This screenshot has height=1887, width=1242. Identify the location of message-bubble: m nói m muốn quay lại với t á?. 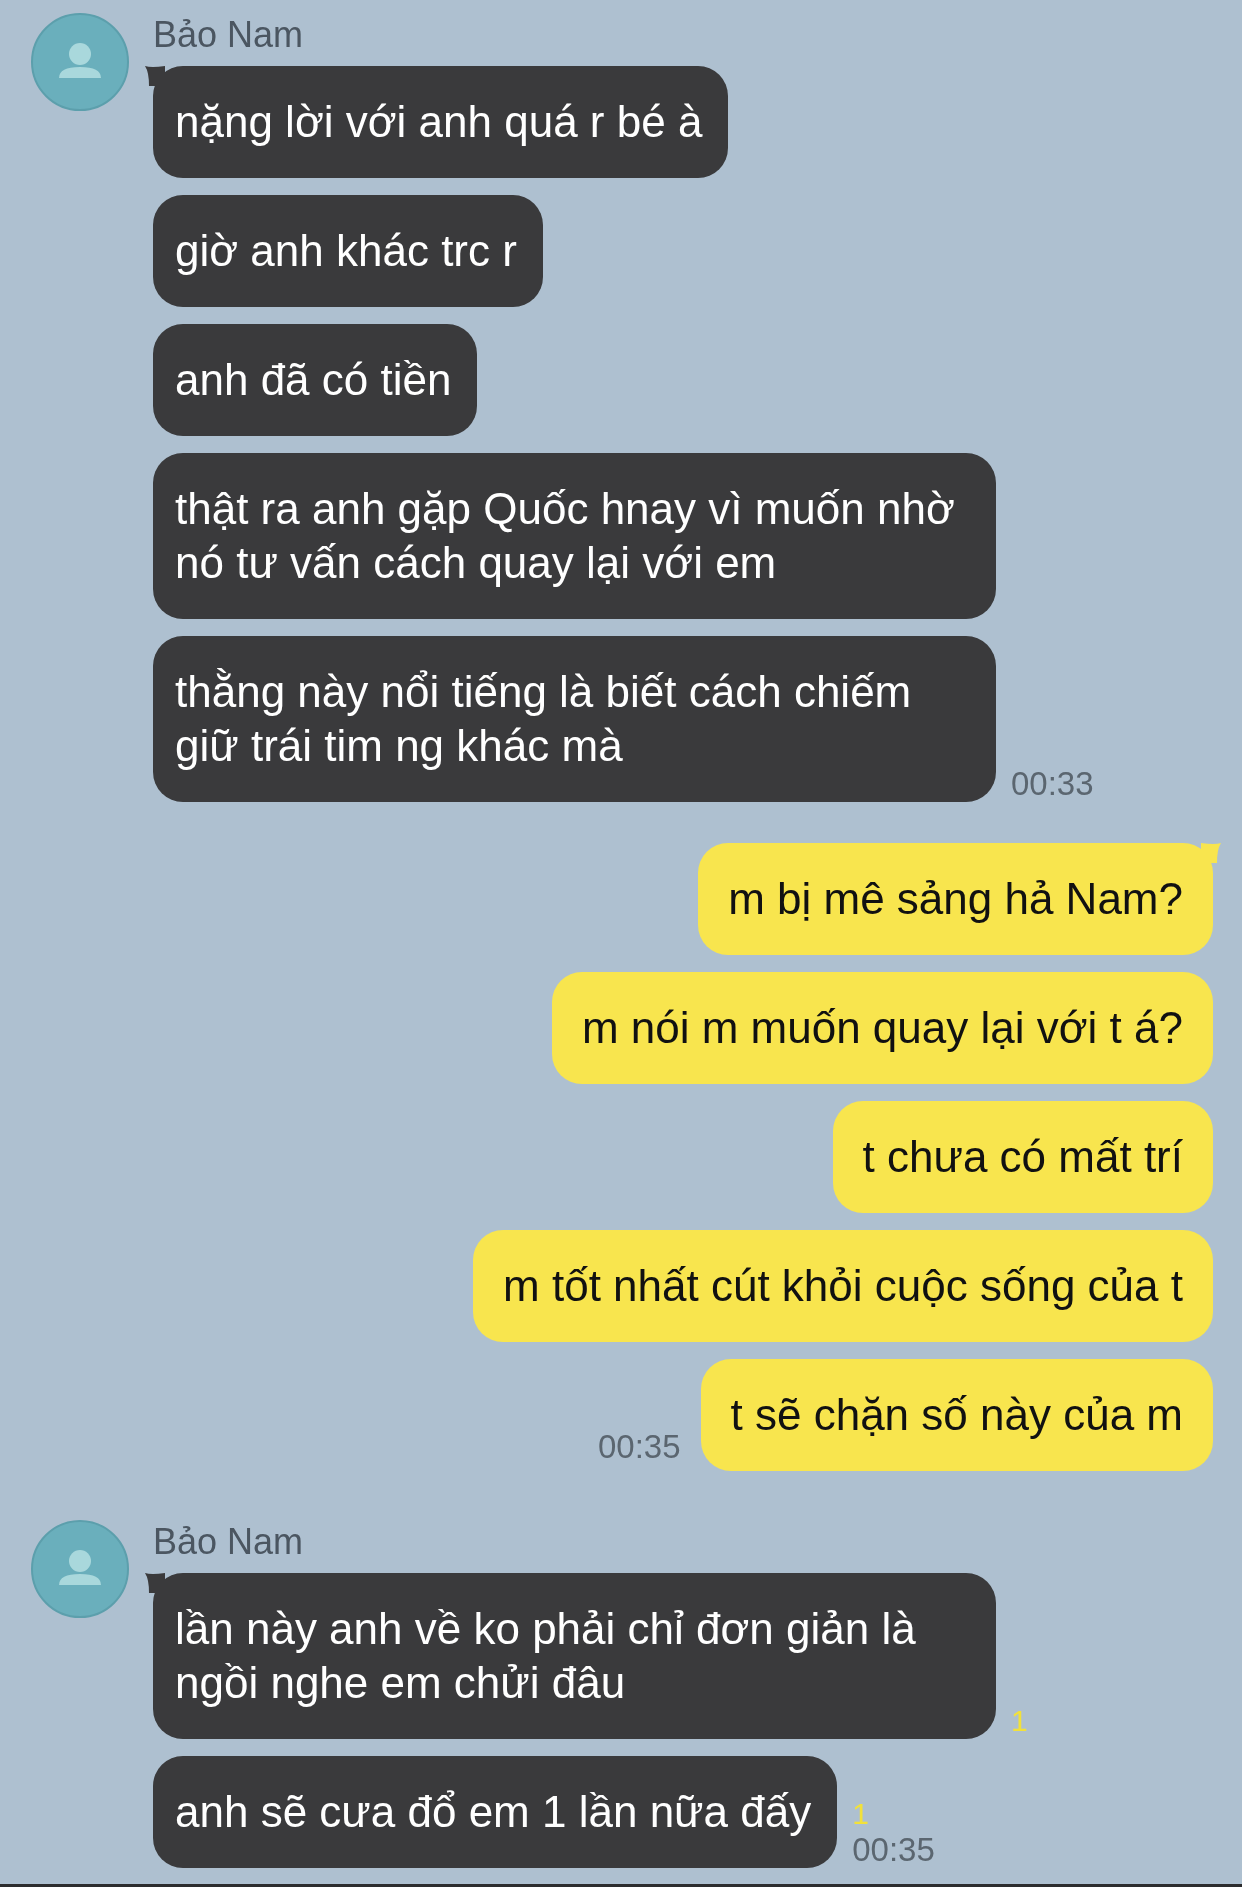
(882, 1028).